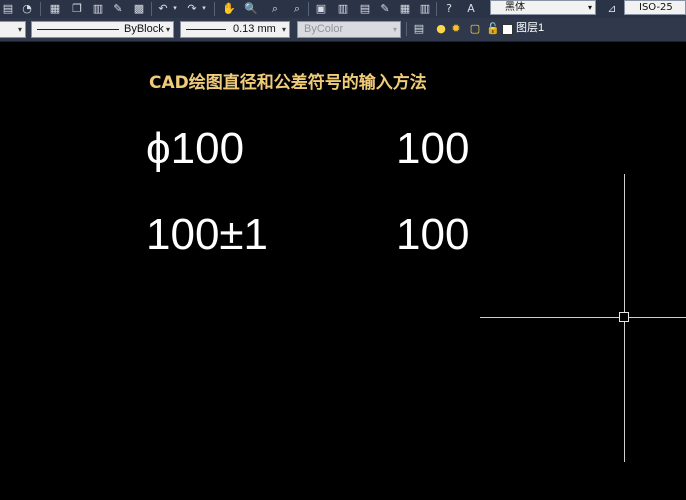  I want to click on calculator-icon: ▥, so click(425, 8).